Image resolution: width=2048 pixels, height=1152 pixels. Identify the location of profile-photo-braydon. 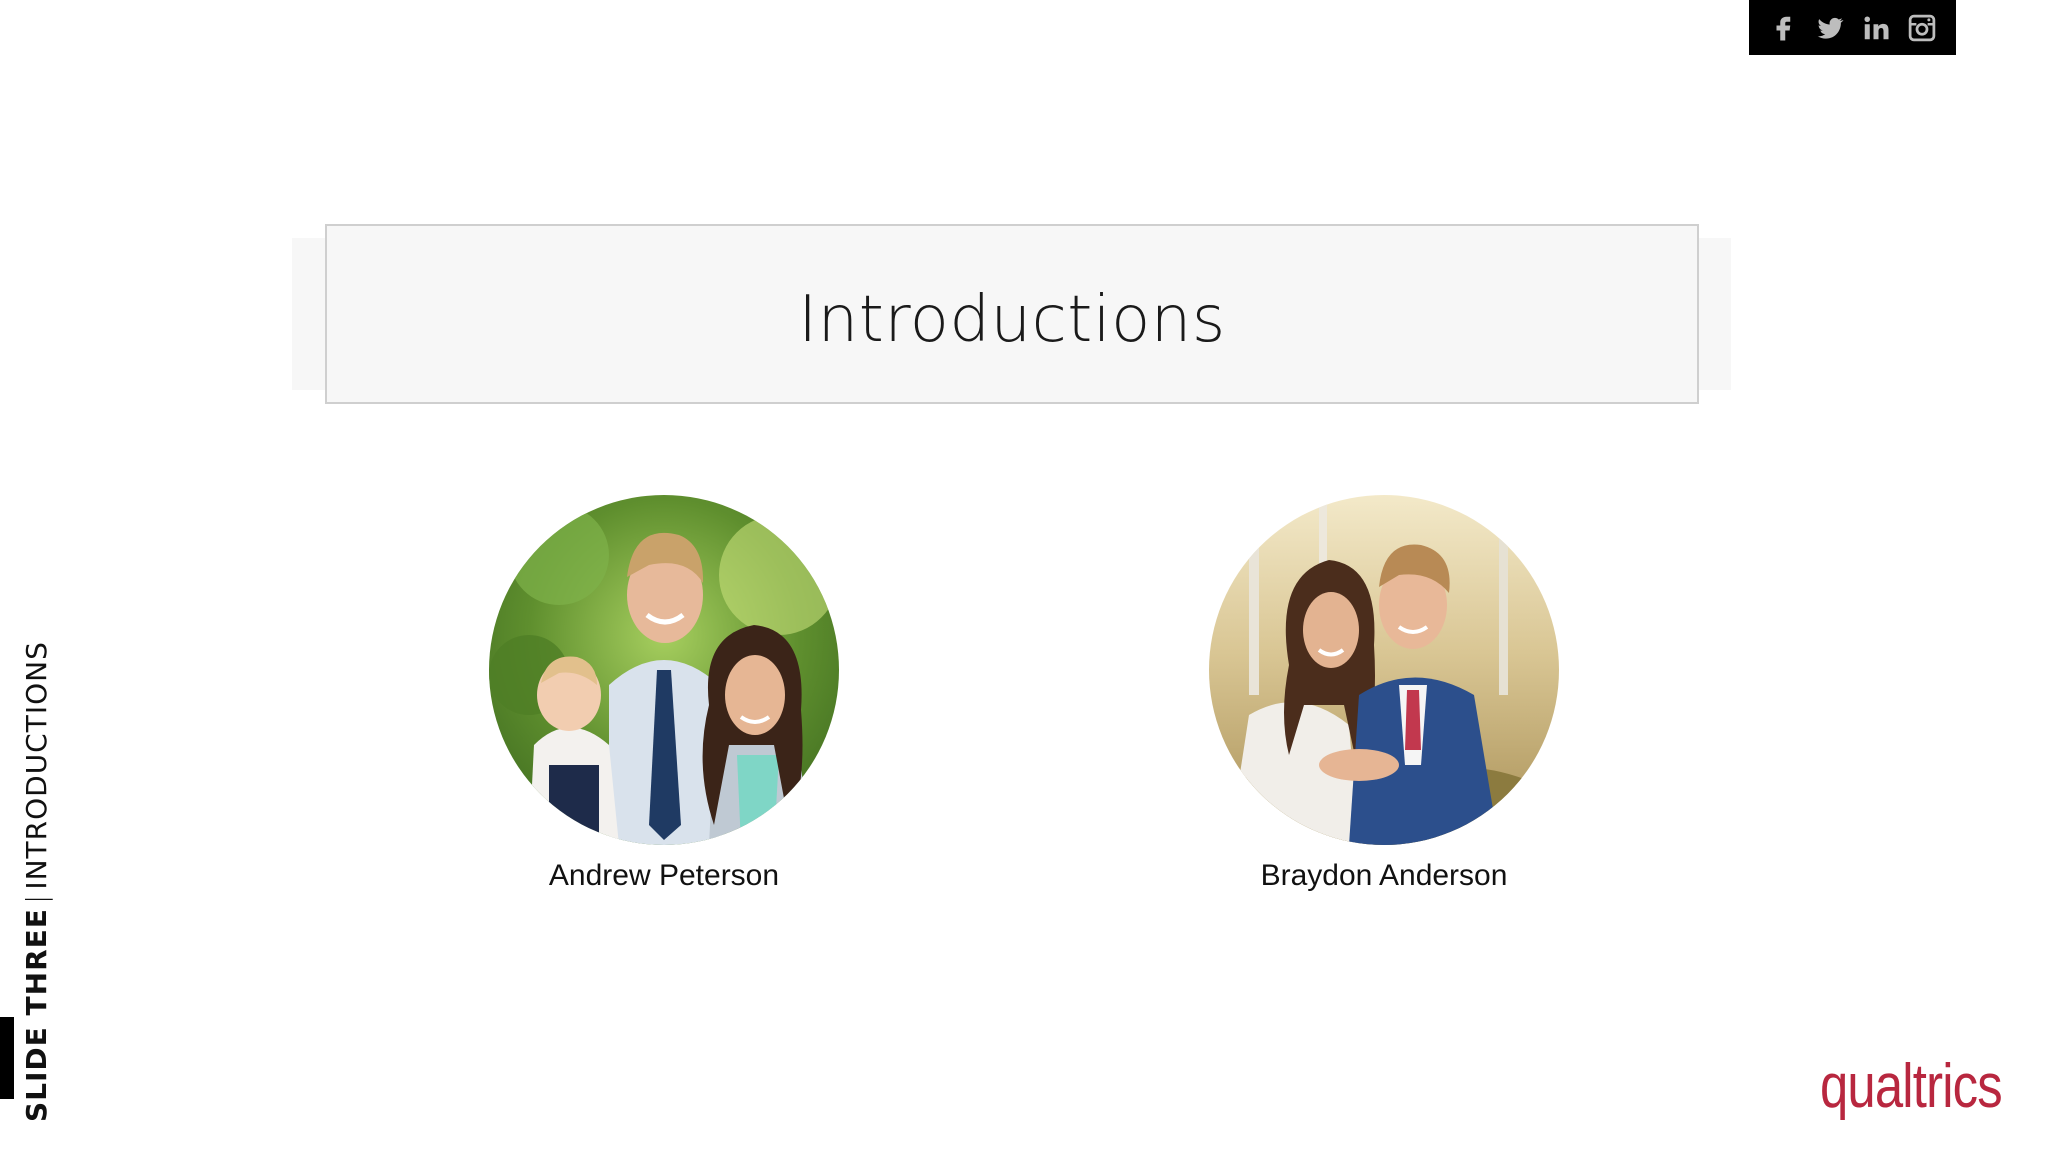
(1384, 670).